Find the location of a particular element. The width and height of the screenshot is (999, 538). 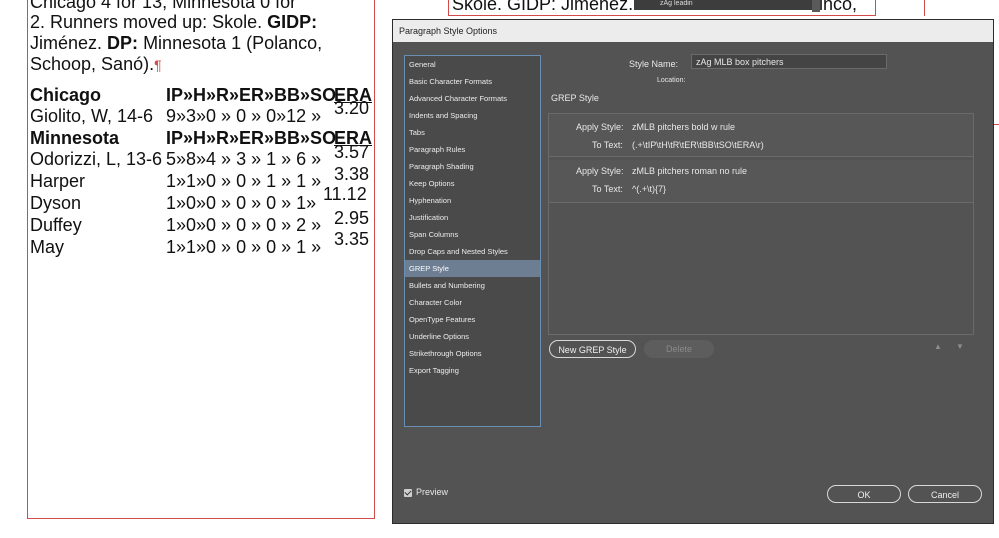

sidebar-item-general: General is located at coordinates (472, 64).